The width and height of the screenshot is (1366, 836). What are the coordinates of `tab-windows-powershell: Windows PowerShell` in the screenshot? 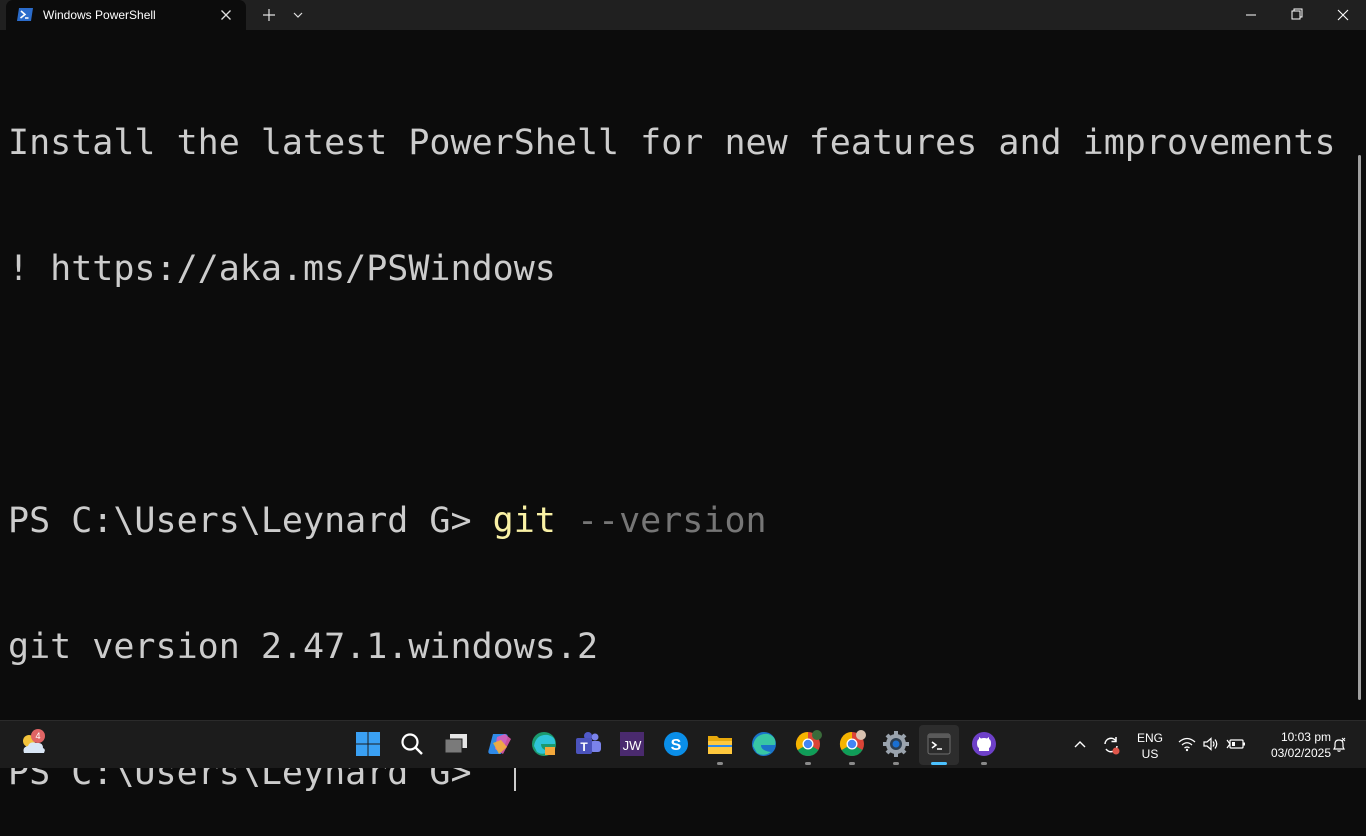 It's located at (126, 15).